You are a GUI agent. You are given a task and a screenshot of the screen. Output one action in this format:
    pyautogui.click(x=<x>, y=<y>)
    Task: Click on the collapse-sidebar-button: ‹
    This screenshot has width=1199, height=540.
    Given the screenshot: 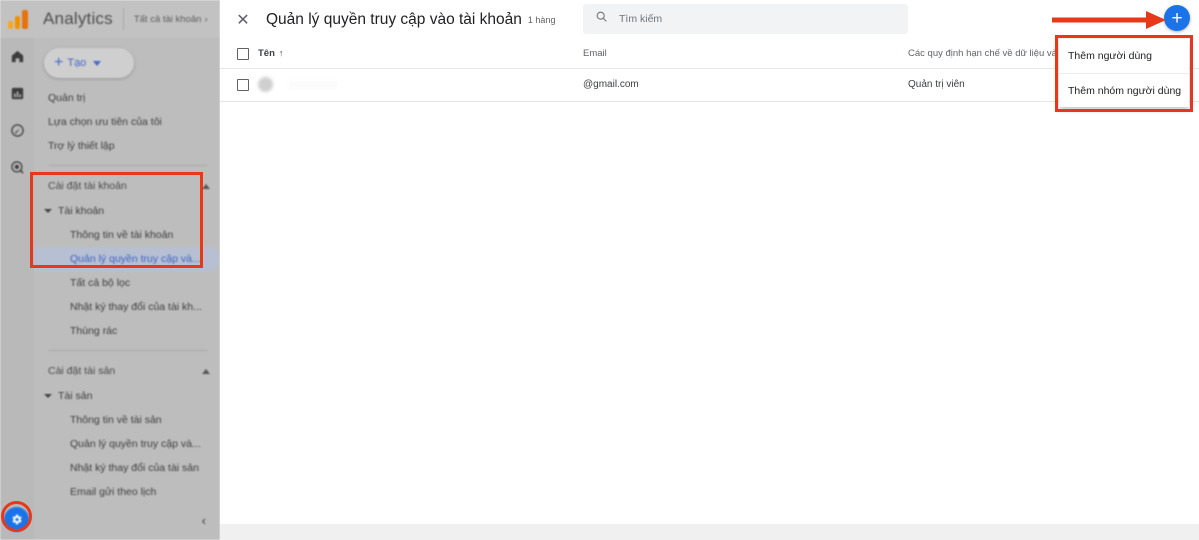 What is the action you would take?
    pyautogui.click(x=204, y=520)
    